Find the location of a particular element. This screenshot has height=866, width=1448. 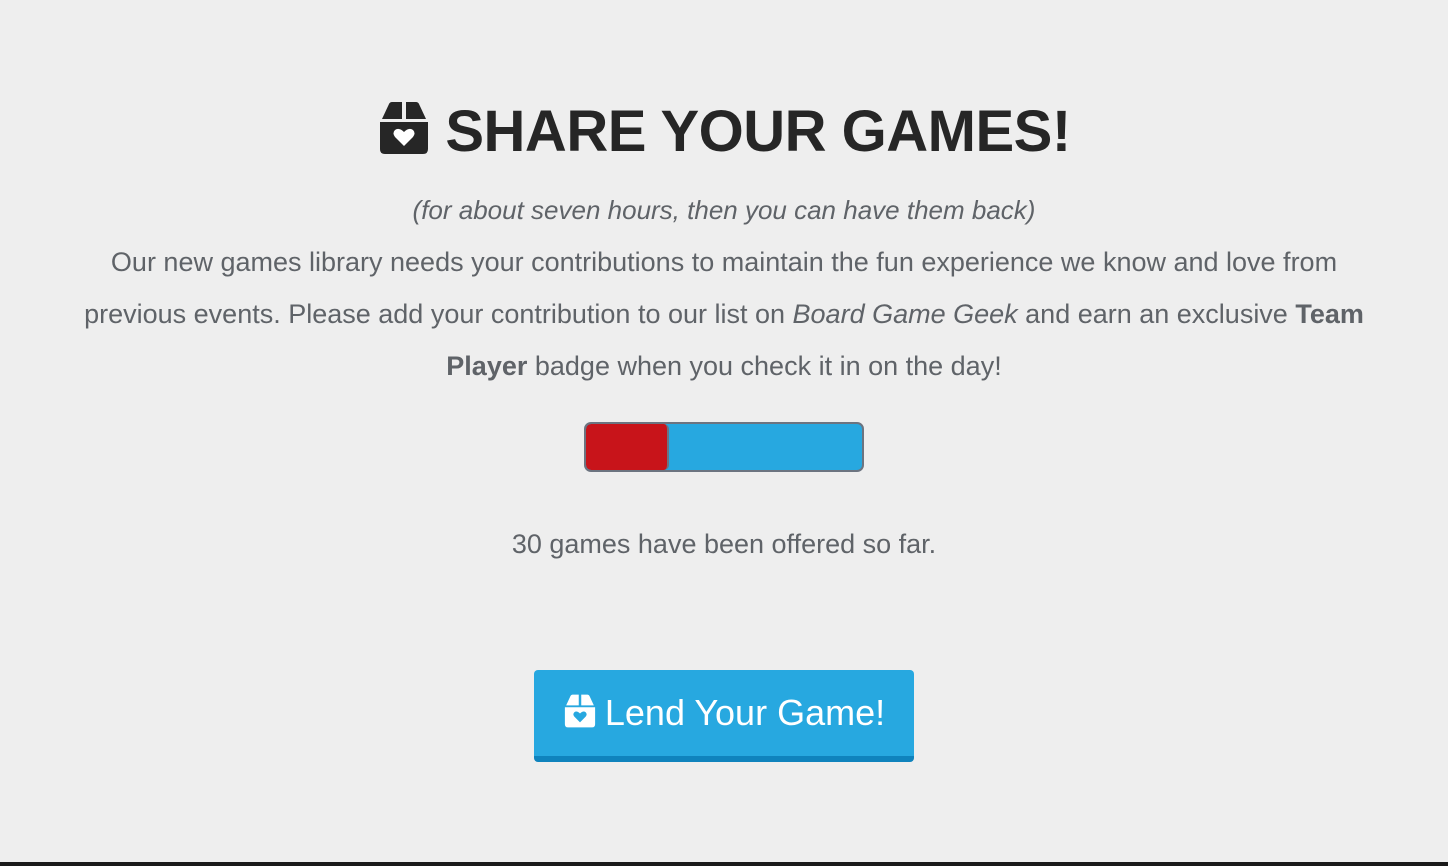

lend-your-game-label: Lend Your Game! is located at coordinates (745, 712).